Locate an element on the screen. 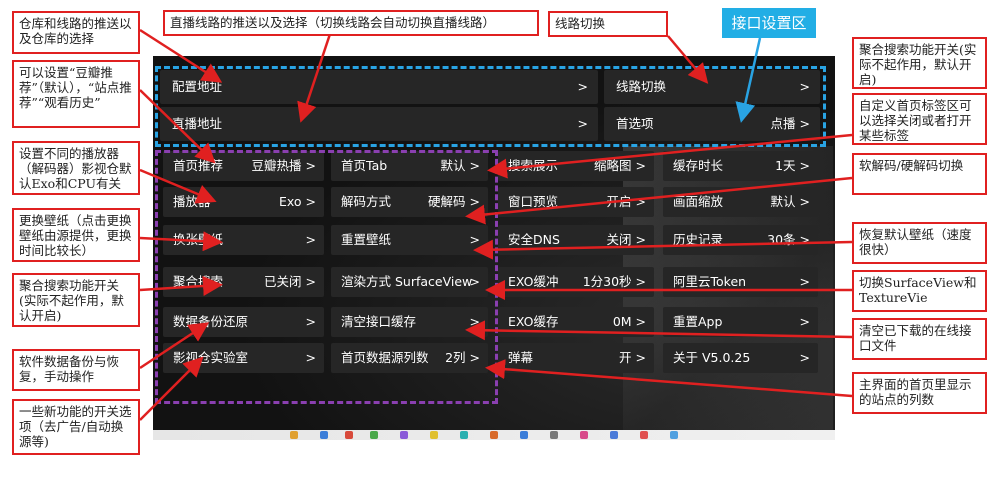  annotation-player: 设置不同的播放器（解码器）影视仓默认Exo和CPU有关 is located at coordinates (76, 168).